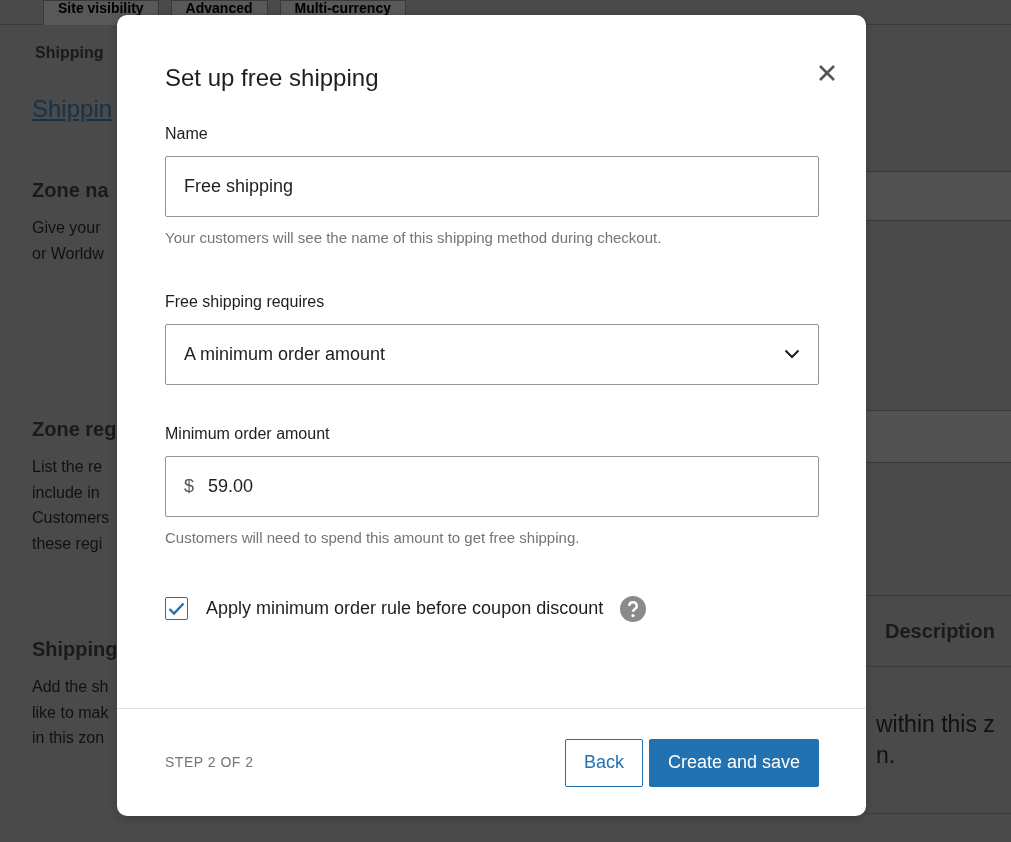 This screenshot has height=842, width=1011. I want to click on section-description: List the re include in Customers these regi, so click(71, 505).